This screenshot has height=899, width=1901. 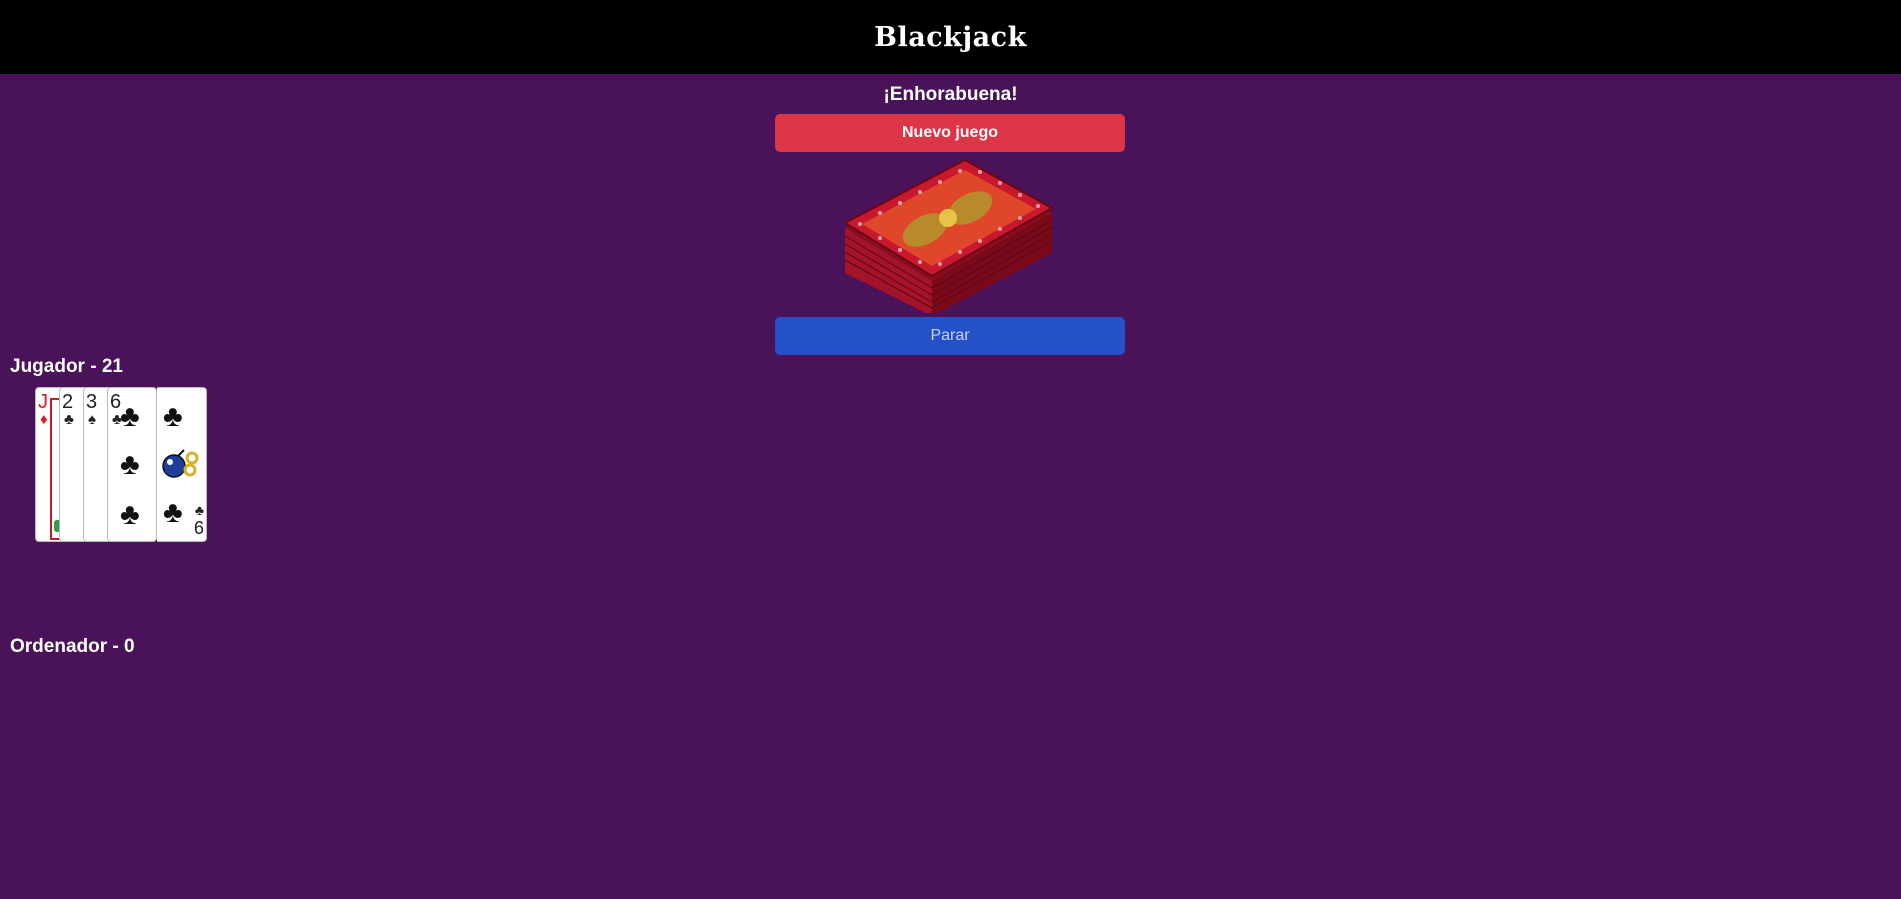 I want to click on status-message: ¡Enhorabuena!, so click(x=950, y=94).